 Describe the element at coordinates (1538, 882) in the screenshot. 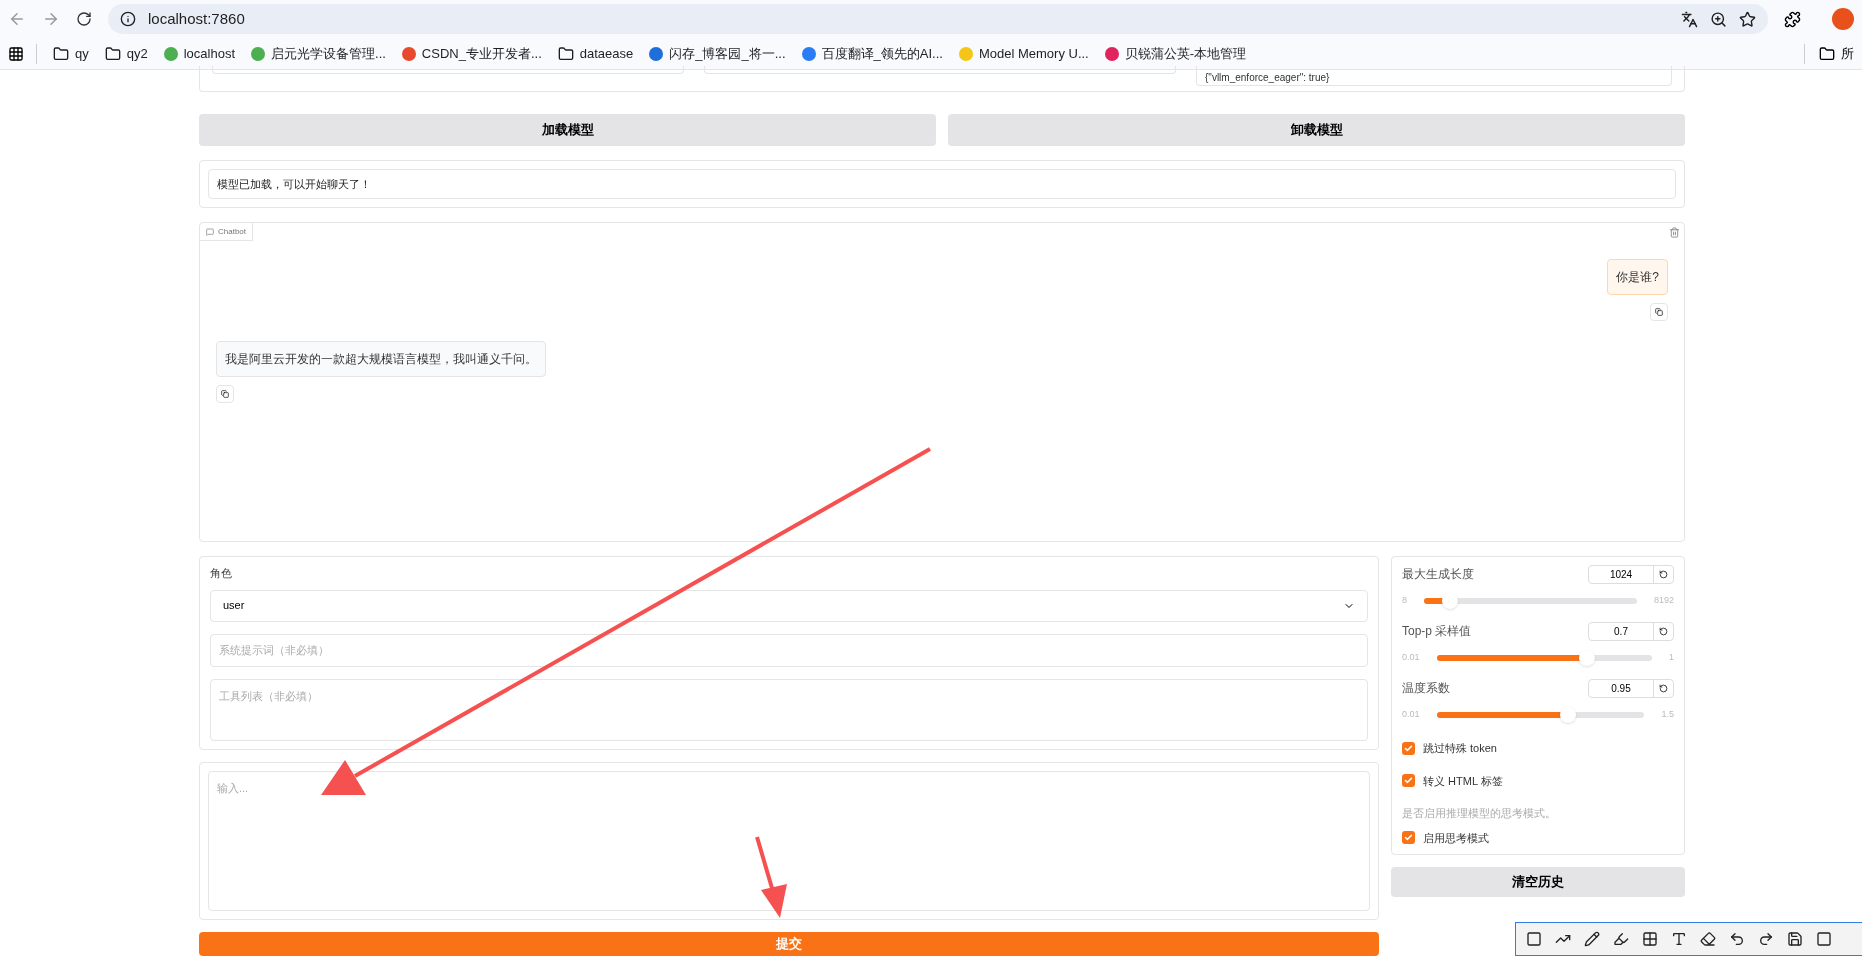

I see `clear-history-button: 清空历史` at that location.